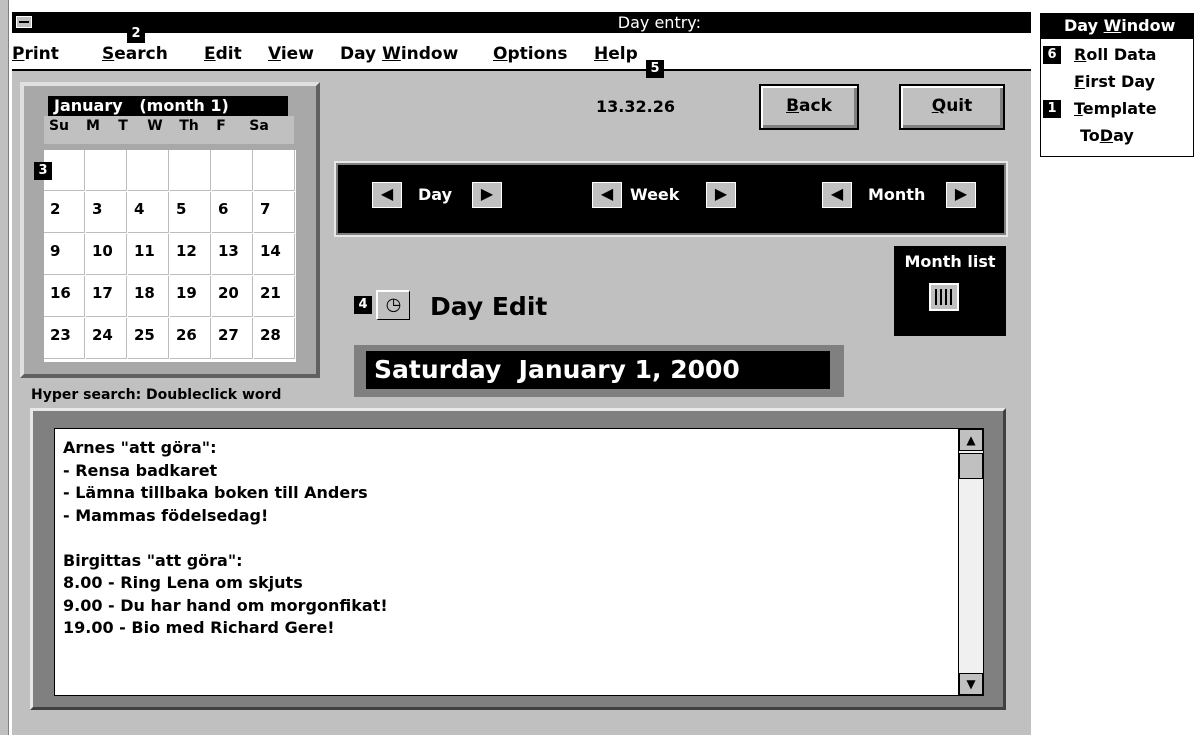 The height and width of the screenshot is (735, 1194). What do you see at coordinates (939, 106) in the screenshot?
I see `quit-button-mnemonic: Q` at bounding box center [939, 106].